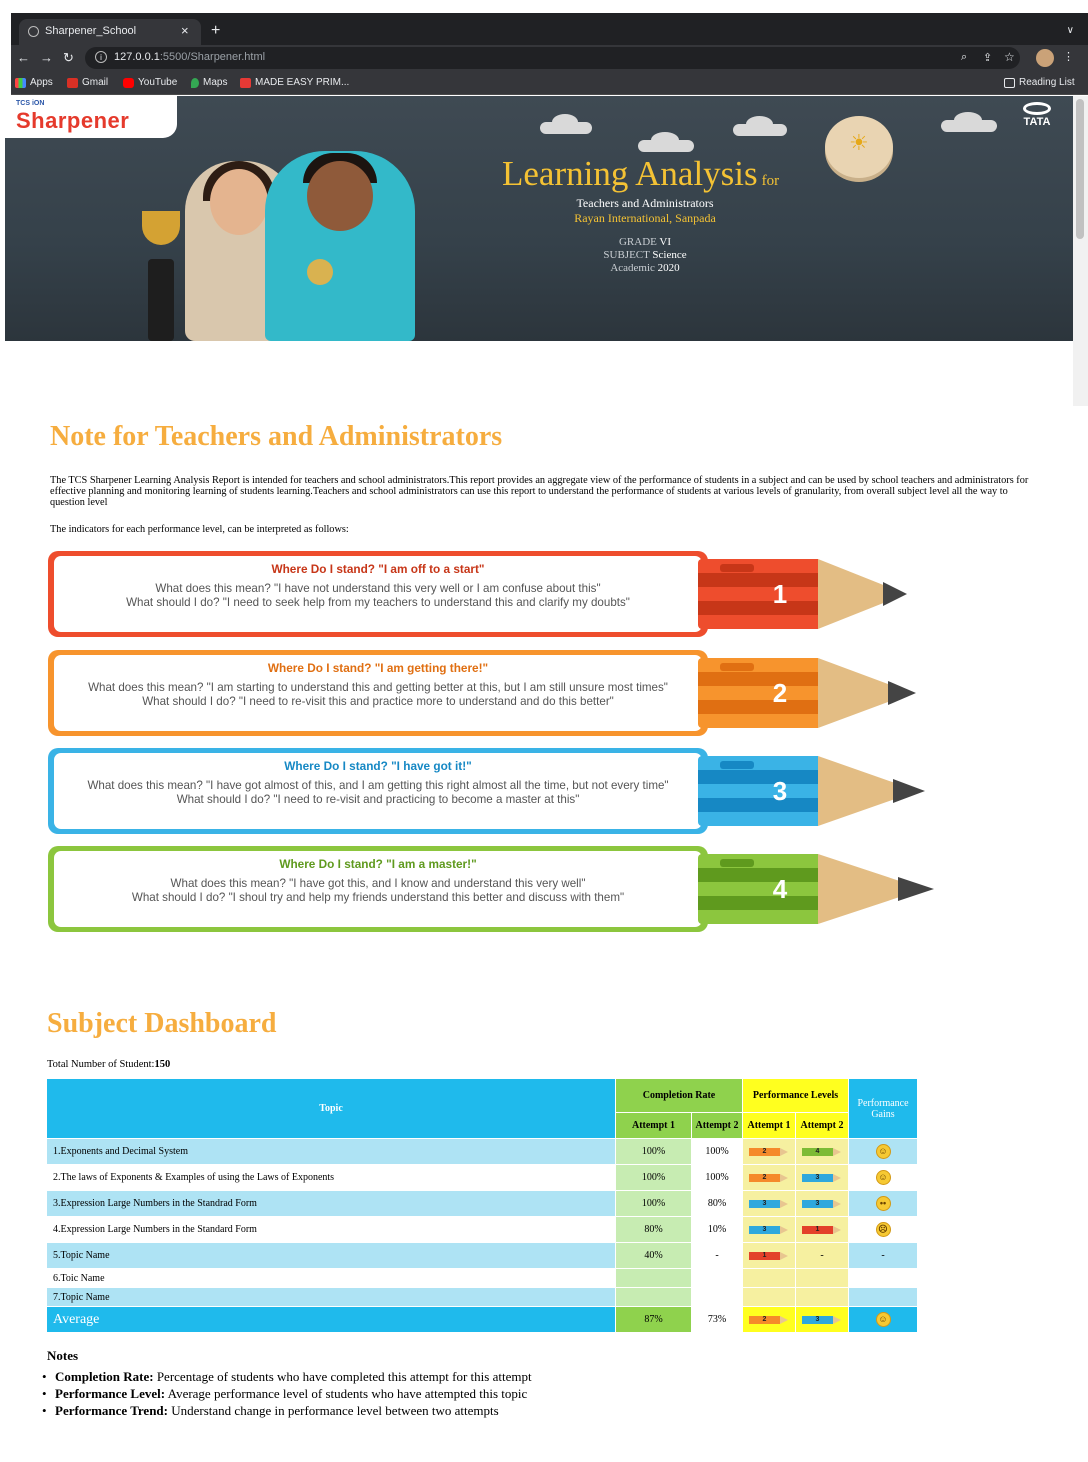 The width and height of the screenshot is (1088, 1462). Describe the element at coordinates (769, 1255) in the screenshot. I see `performance-attempt1-cell: 1` at that location.